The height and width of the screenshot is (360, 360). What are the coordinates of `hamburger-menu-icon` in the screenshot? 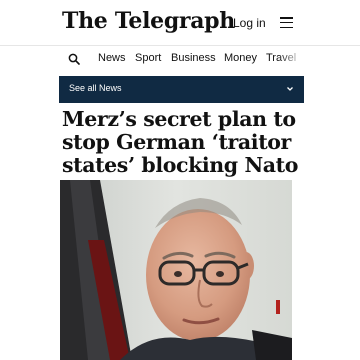 It's located at (286, 23).